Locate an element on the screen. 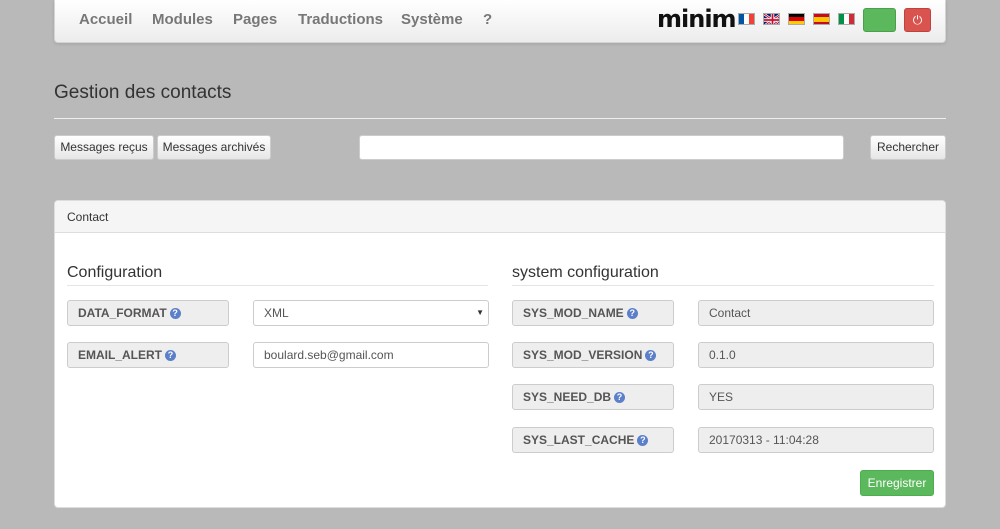  sys-need-db-label: SYS_NEED_DB? is located at coordinates (593, 397).